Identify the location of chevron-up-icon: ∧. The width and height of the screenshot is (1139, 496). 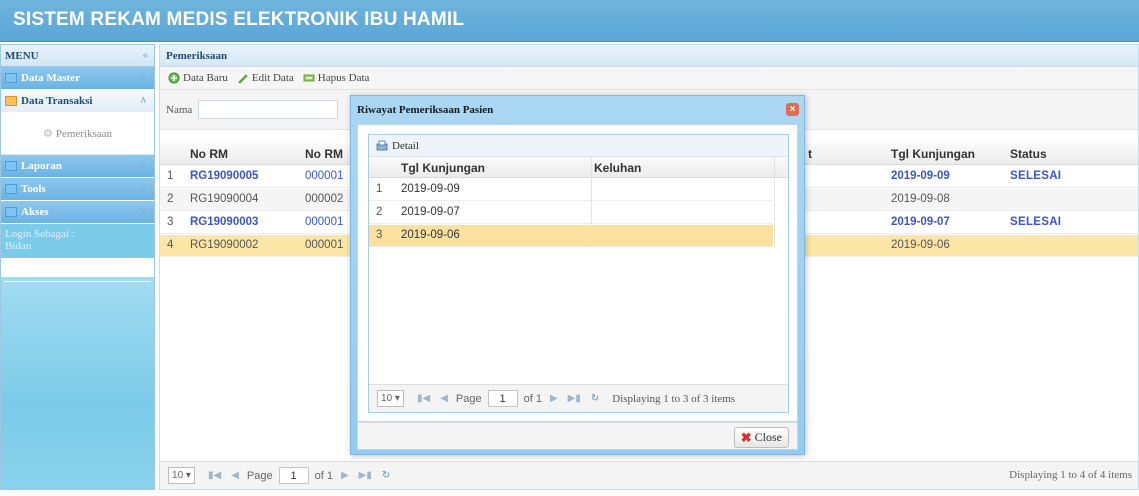
(143, 100).